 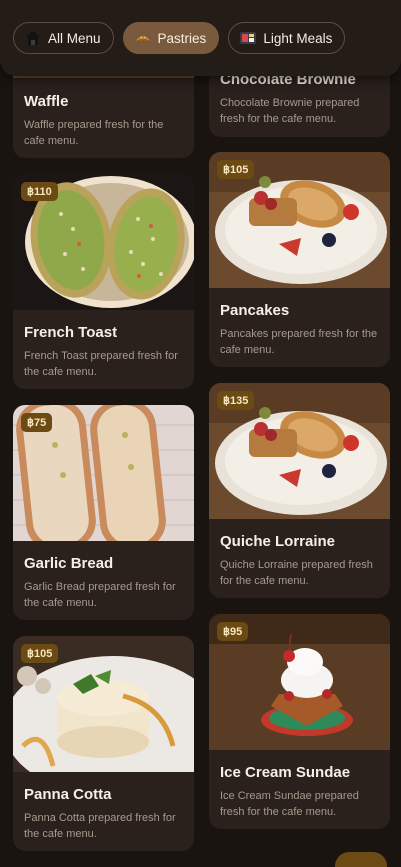 What do you see at coordinates (233, 631) in the screenshot?
I see `price-badge: ฿95` at bounding box center [233, 631].